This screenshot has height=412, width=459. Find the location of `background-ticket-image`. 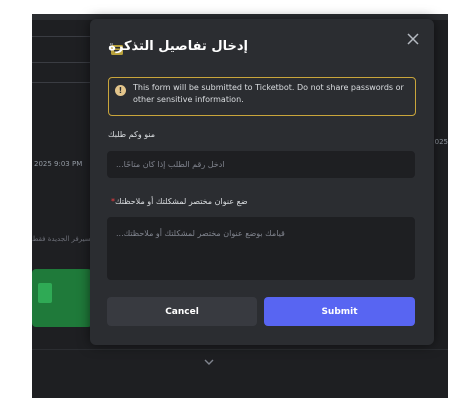

background-ticket-image is located at coordinates (62, 298).